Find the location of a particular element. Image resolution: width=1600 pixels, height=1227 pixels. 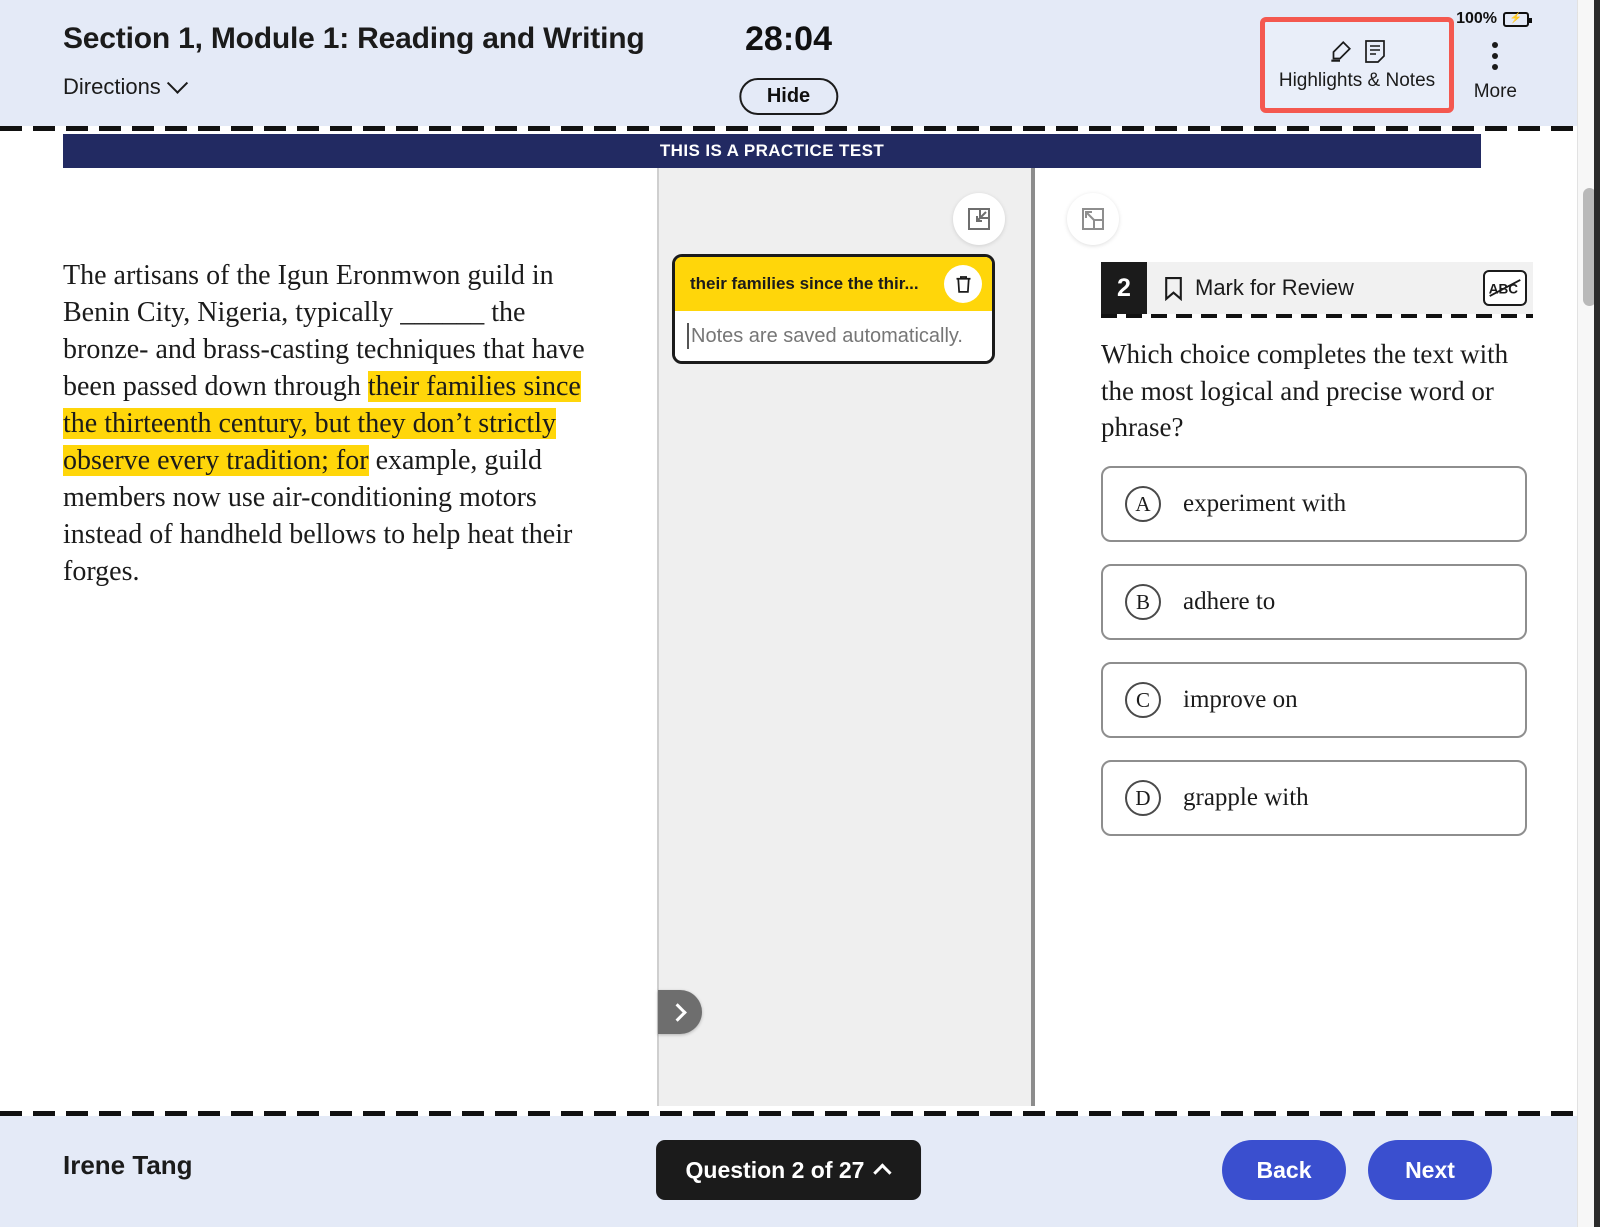

note-input-area: Notes are saved automatically. is located at coordinates (833, 336).